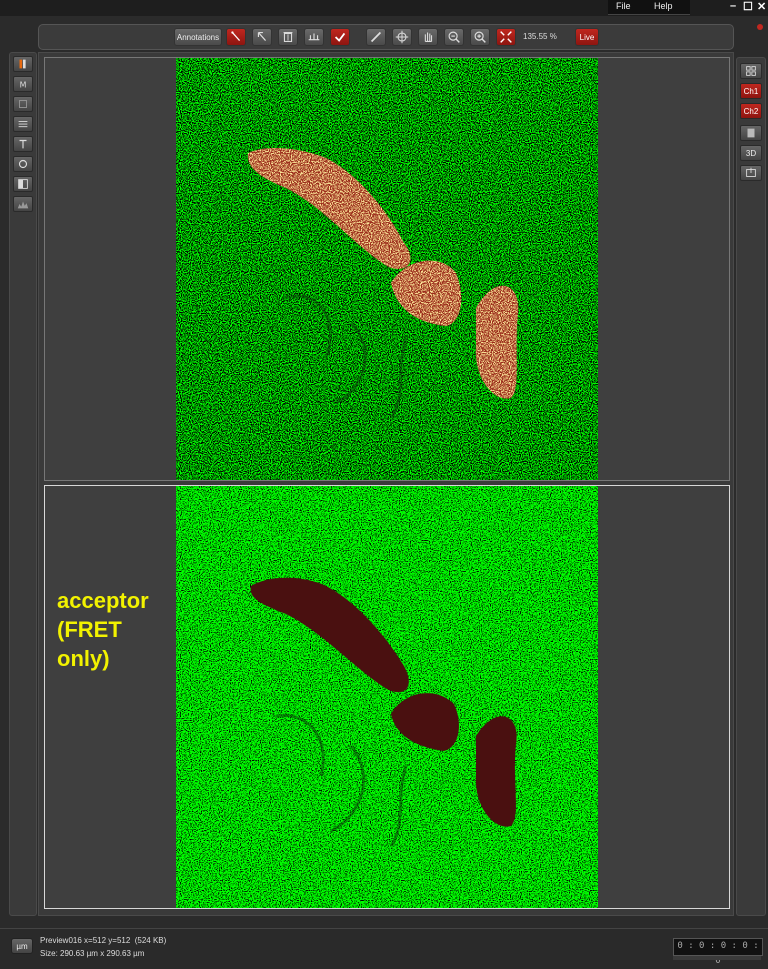 The height and width of the screenshot is (969, 768). Describe the element at coordinates (751, 153) in the screenshot. I see `3d-button: 3D` at that location.